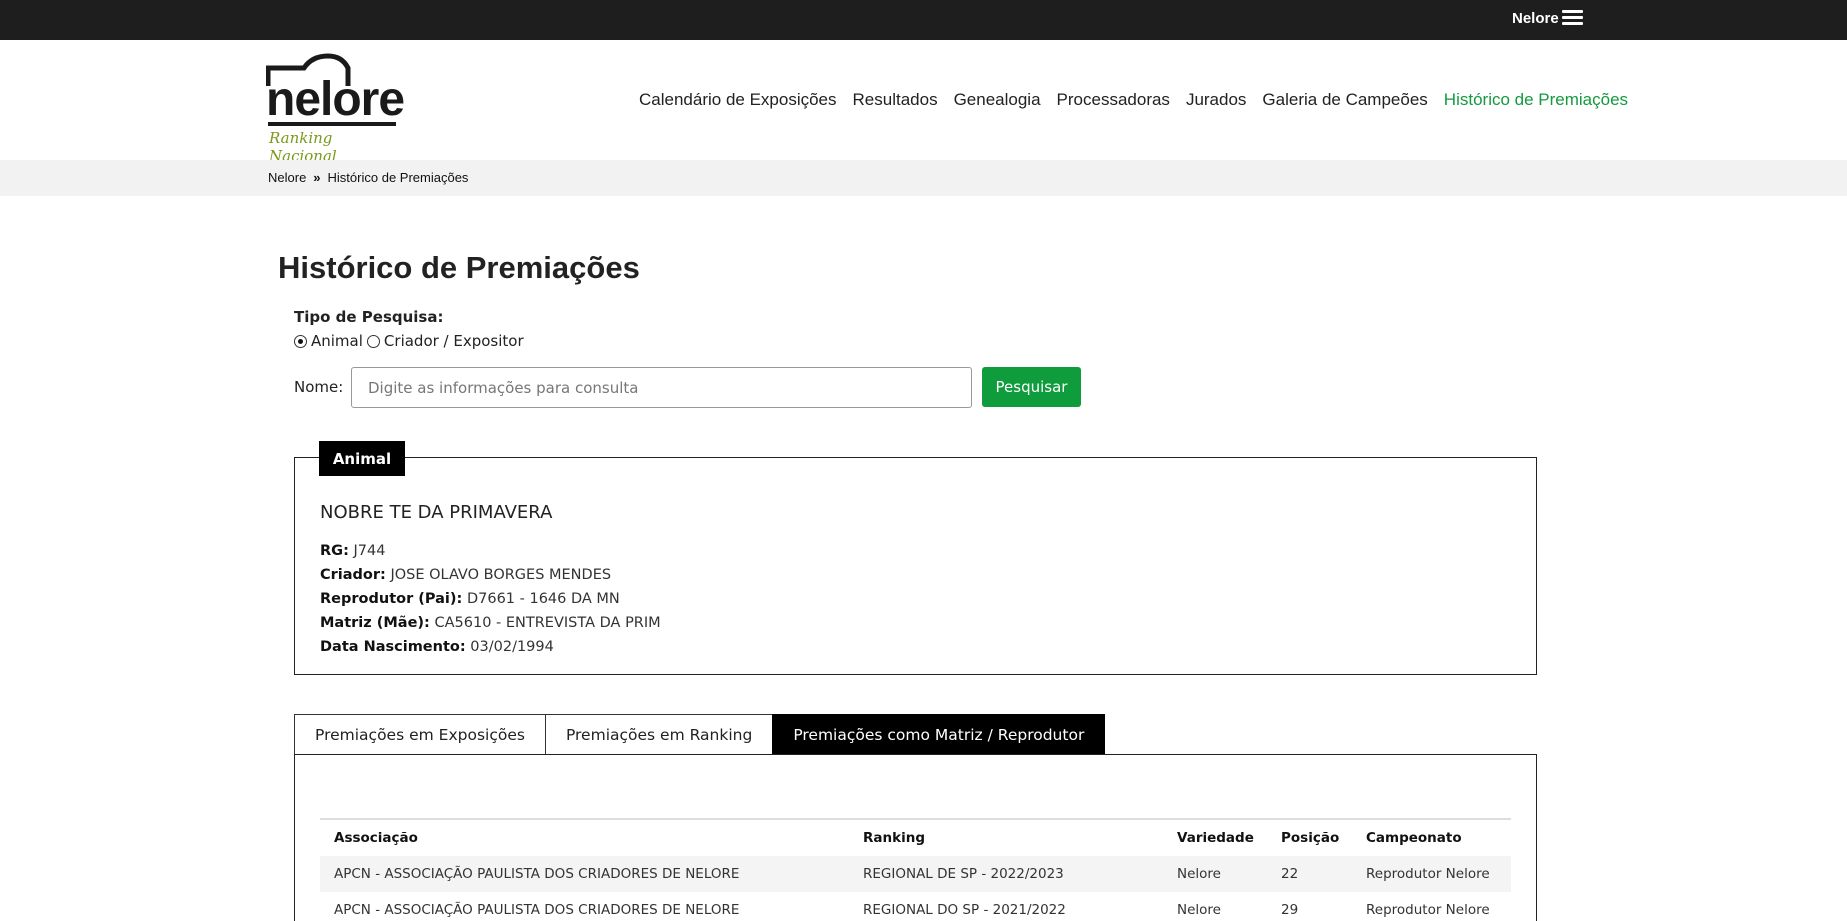  What do you see at coordinates (895, 100) in the screenshot?
I see `nav-resultados: Resultados` at bounding box center [895, 100].